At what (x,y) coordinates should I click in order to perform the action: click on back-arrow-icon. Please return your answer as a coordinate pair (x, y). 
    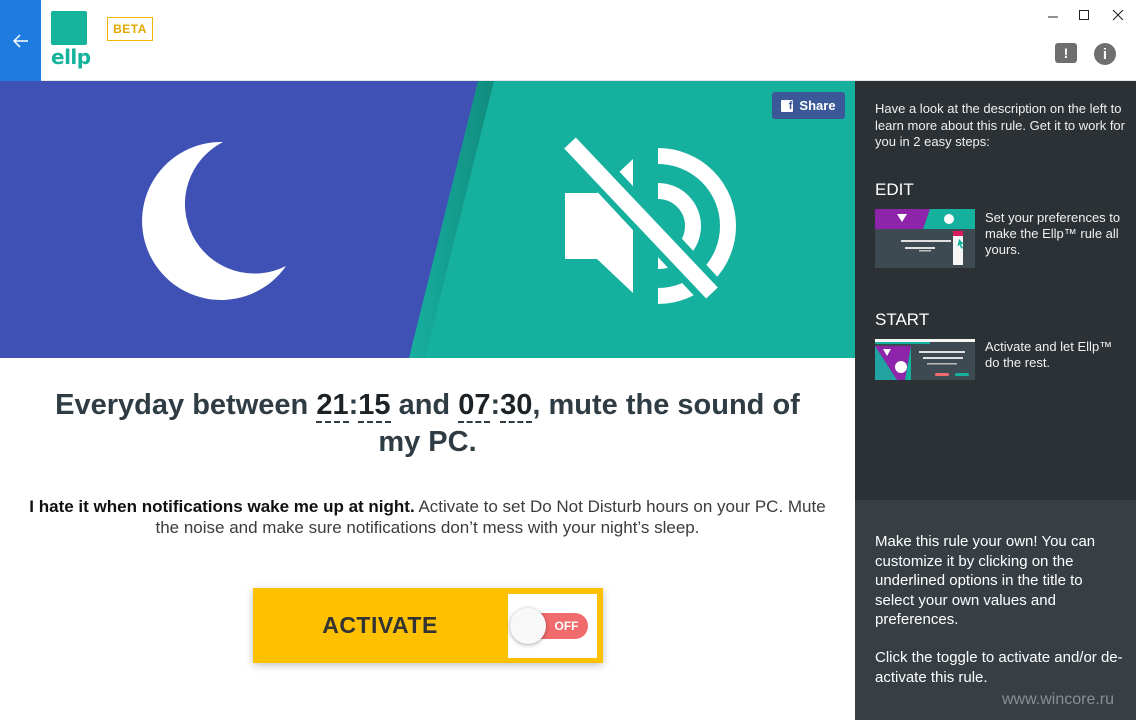
    Looking at the image, I should click on (20, 40).